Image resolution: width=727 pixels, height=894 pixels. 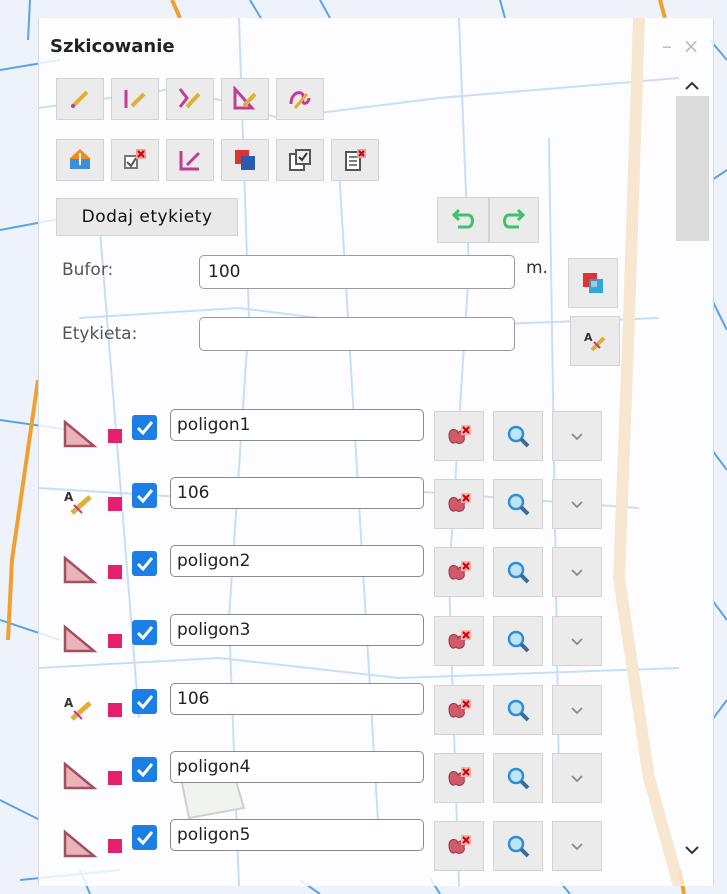 I want to click on intersect-button, so click(x=245, y=160).